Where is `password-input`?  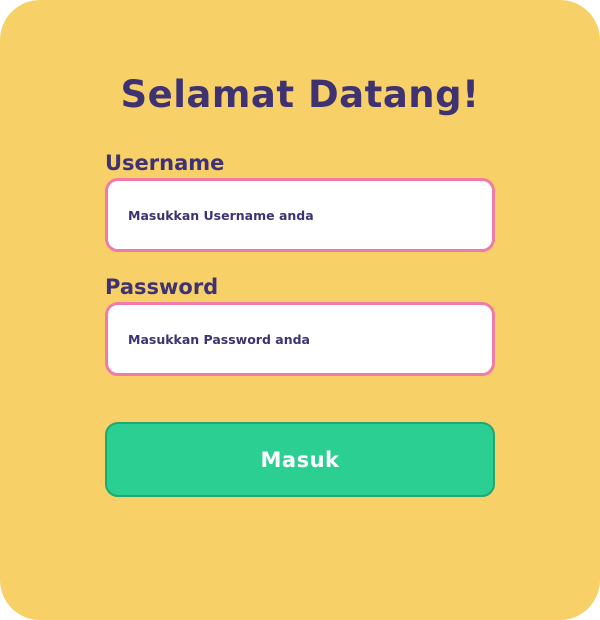
password-input is located at coordinates (300, 339).